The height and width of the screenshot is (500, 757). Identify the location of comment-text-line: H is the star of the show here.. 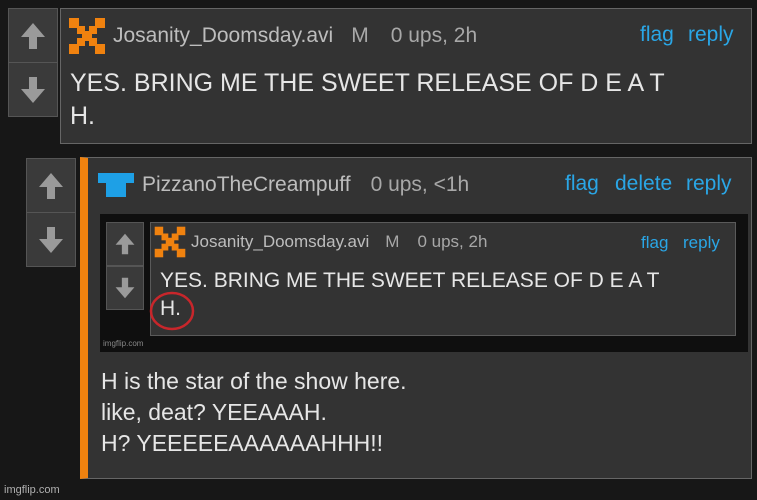
(254, 381).